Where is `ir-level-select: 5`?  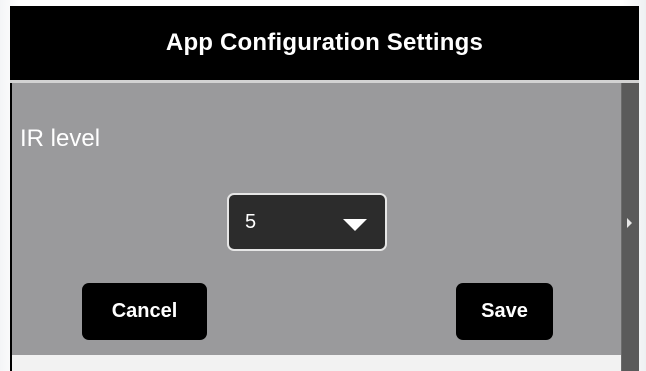 ir-level-select: 5 is located at coordinates (307, 222).